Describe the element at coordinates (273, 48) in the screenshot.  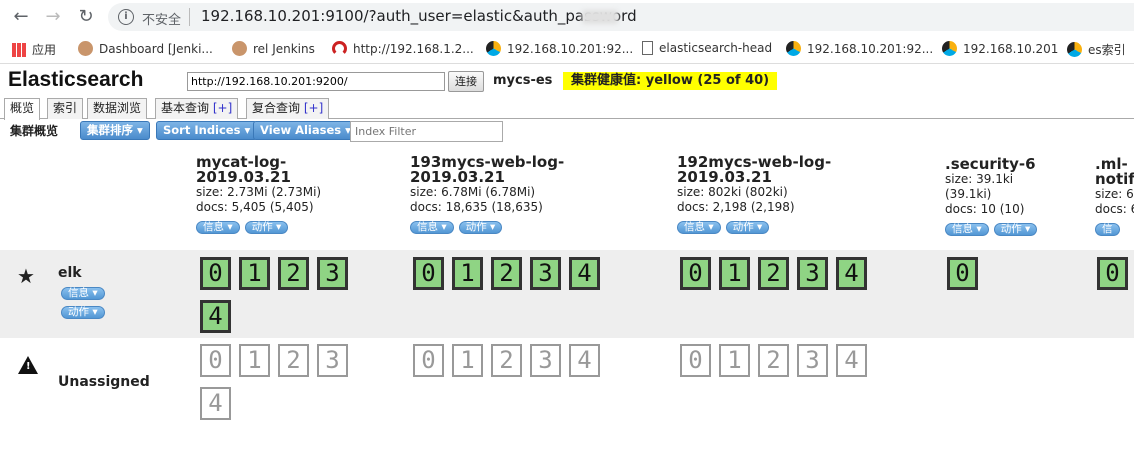
I see `bookmark-rel-jenkins: rel Jenkins` at that location.